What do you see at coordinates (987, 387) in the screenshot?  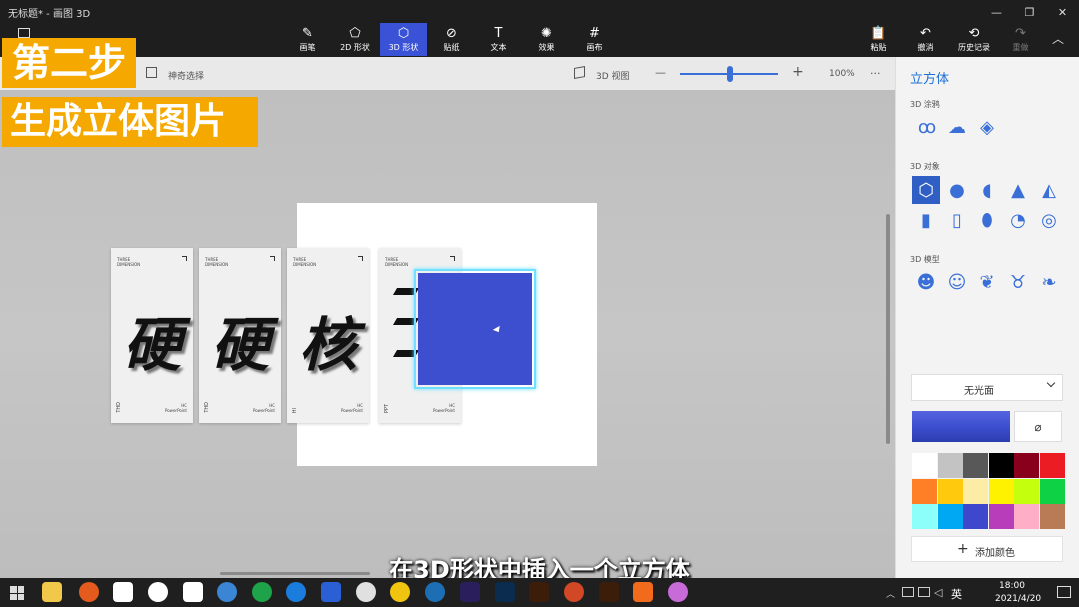 I see `material-dropdown: 无光面` at bounding box center [987, 387].